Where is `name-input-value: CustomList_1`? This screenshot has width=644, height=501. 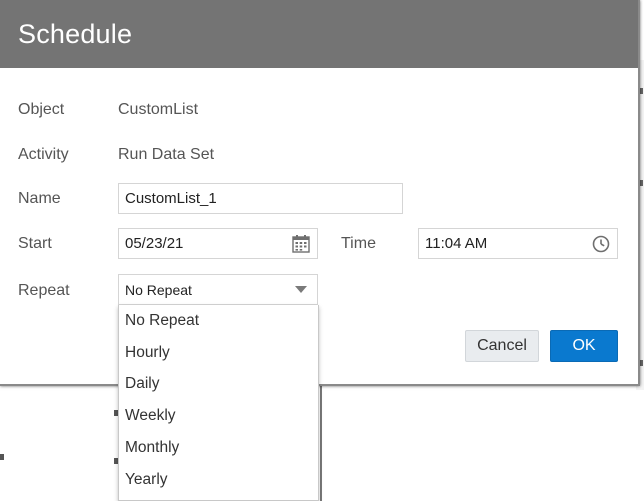
name-input-value: CustomList_1 is located at coordinates (171, 198).